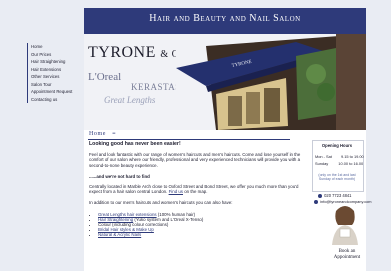  Describe the element at coordinates (352, 156) in the screenshot. I see `hours-time: 9.15 to 19.00` at that location.